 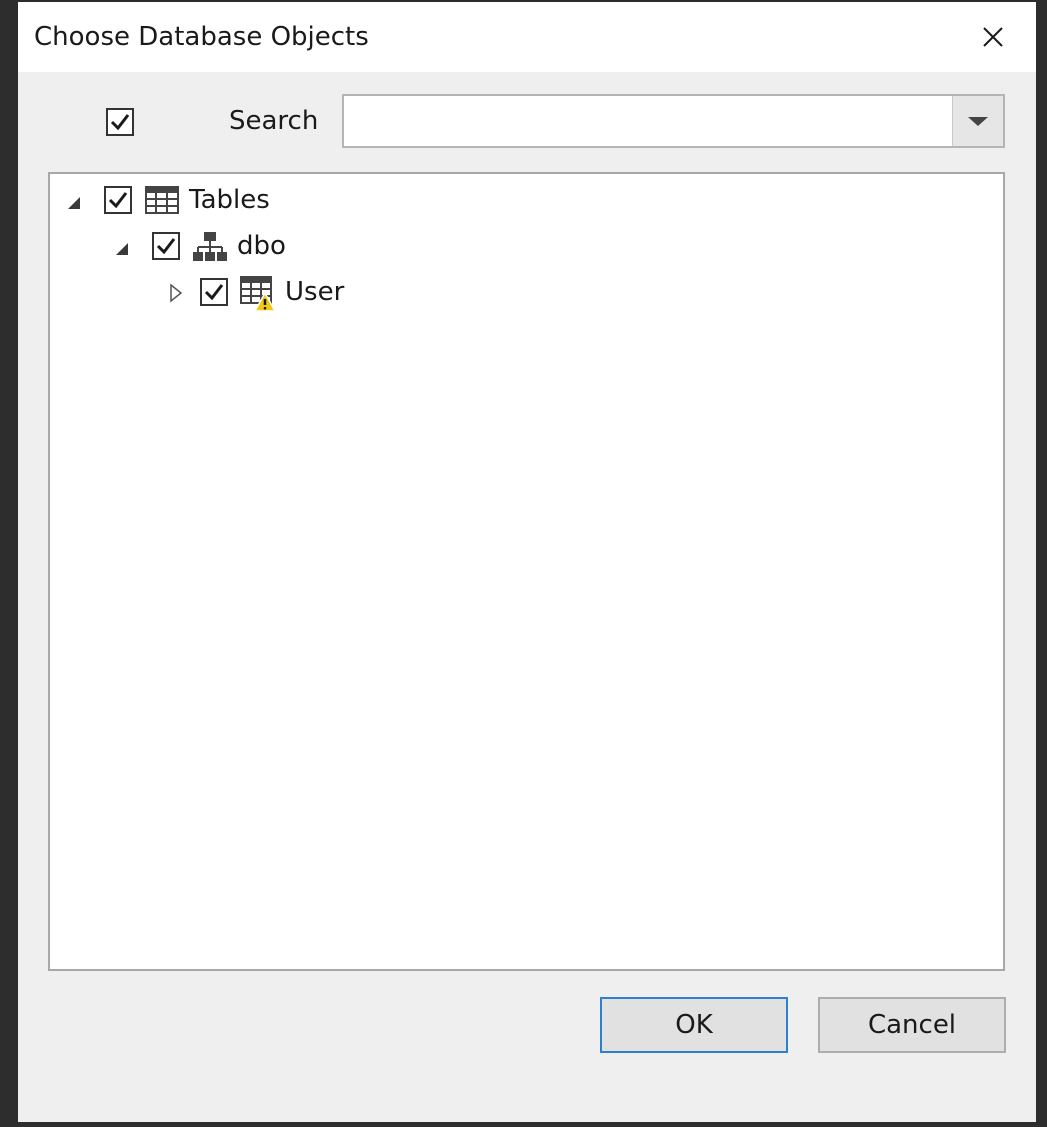 I want to click on tree-node-label: User, so click(x=315, y=292).